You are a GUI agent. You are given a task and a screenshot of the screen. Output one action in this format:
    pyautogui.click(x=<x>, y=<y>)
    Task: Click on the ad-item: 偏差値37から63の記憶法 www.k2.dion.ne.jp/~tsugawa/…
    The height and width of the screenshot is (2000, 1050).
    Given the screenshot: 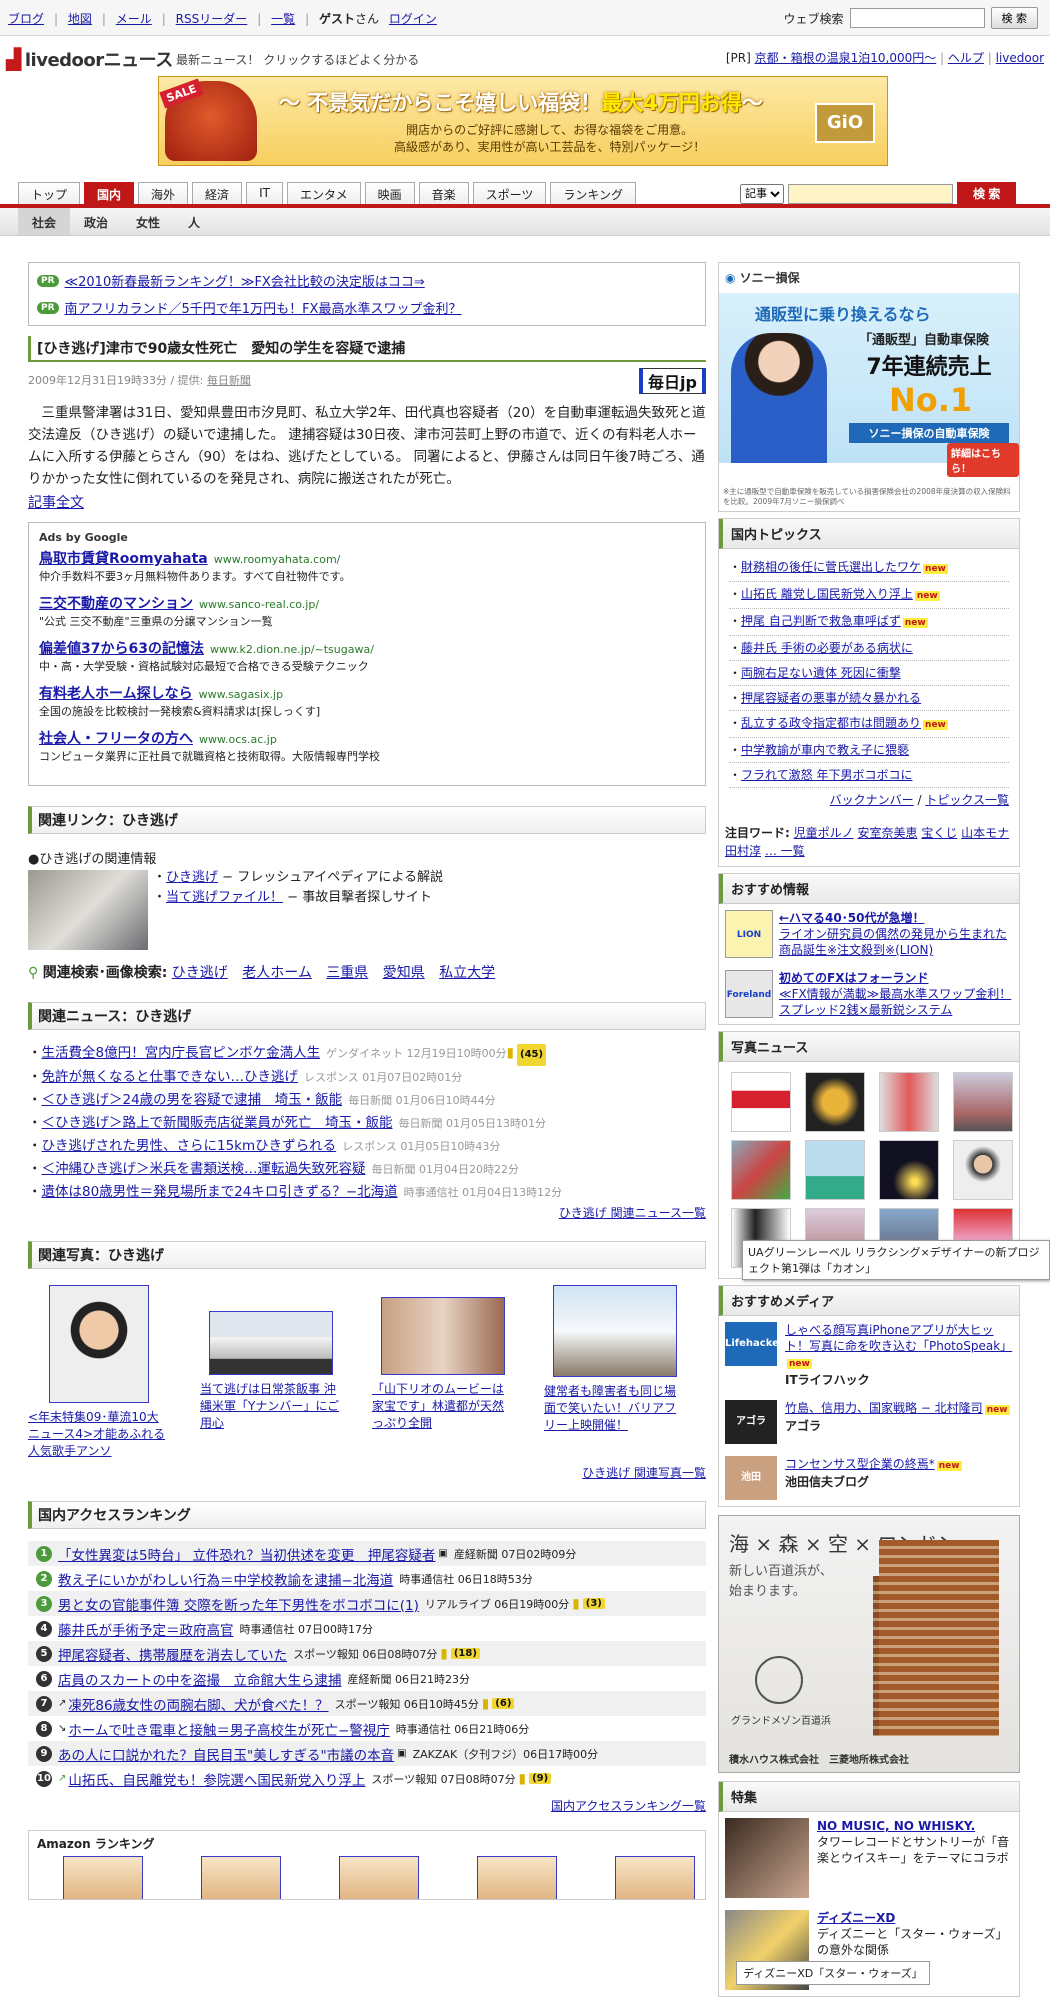 What is the action you would take?
    pyautogui.click(x=367, y=656)
    